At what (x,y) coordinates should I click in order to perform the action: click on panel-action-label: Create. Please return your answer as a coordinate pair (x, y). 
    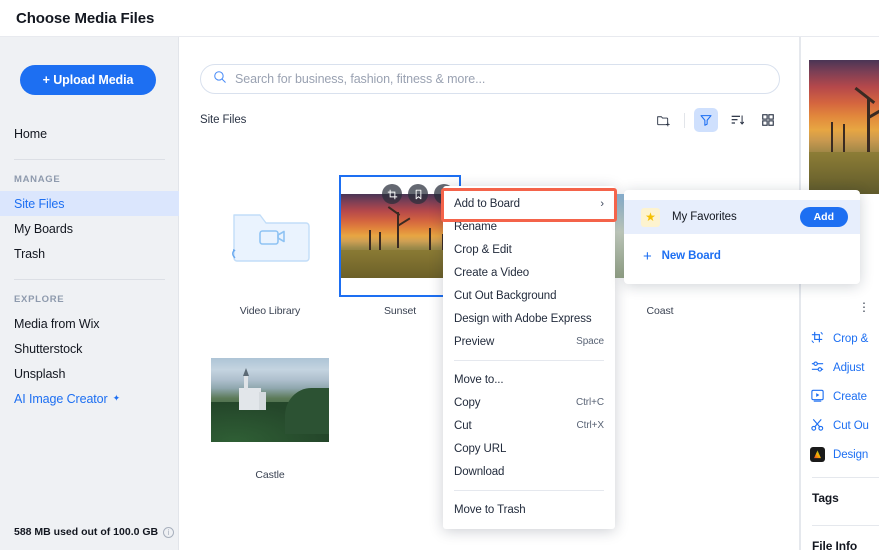
    Looking at the image, I should click on (850, 396).